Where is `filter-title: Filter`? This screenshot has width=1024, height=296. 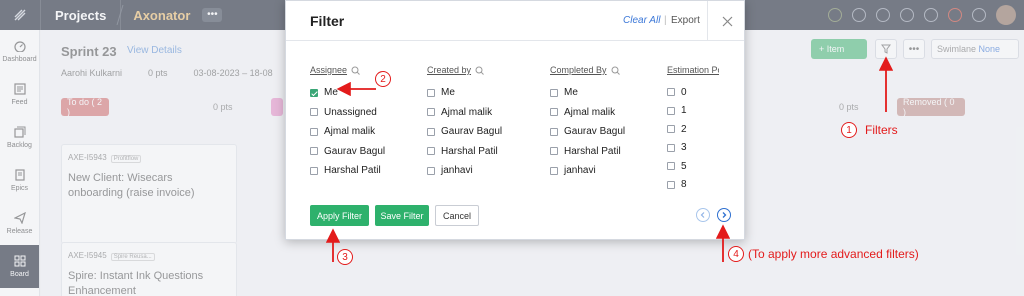
filter-title: Filter is located at coordinates (327, 21).